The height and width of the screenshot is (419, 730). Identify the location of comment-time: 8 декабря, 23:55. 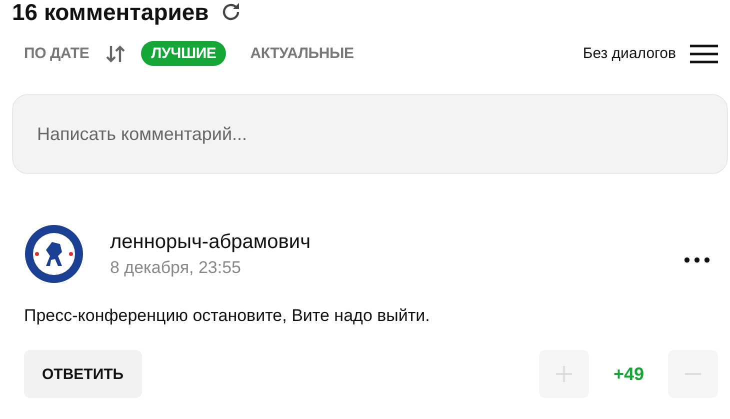
(176, 268).